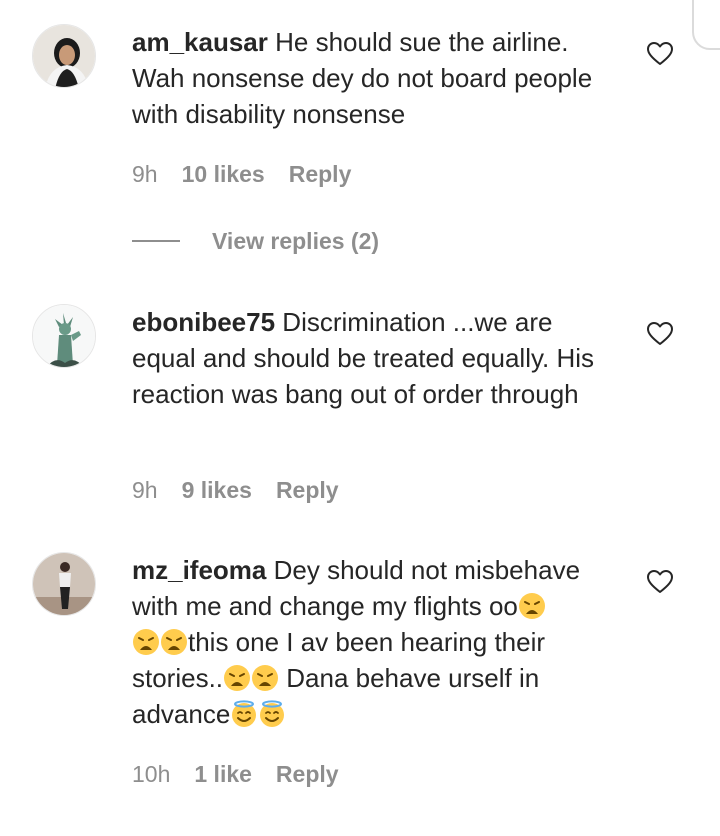 The image size is (720, 836). I want to click on comment-meta: 9h 9 likes Reply, so click(235, 490).